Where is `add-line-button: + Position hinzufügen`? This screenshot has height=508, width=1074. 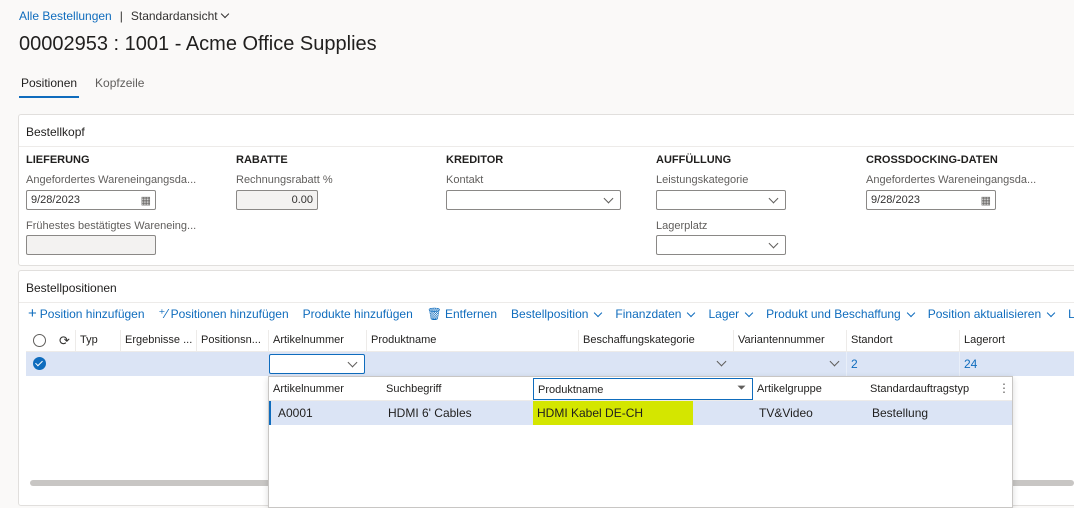 add-line-button: + Position hinzufügen is located at coordinates (86, 313).